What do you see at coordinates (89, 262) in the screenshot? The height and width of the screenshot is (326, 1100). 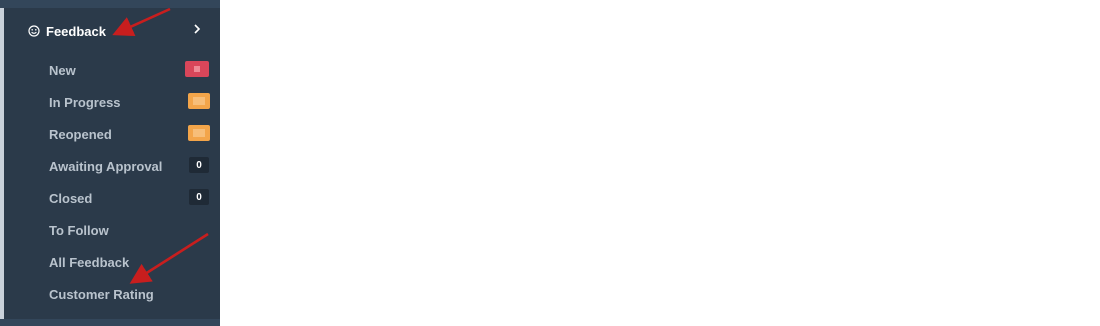 I see `sidebar-item-label: All Feedback` at bounding box center [89, 262].